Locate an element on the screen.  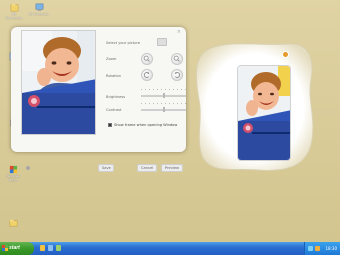
show-frame-label: Show frame when opening Window is located at coordinates (146, 125).